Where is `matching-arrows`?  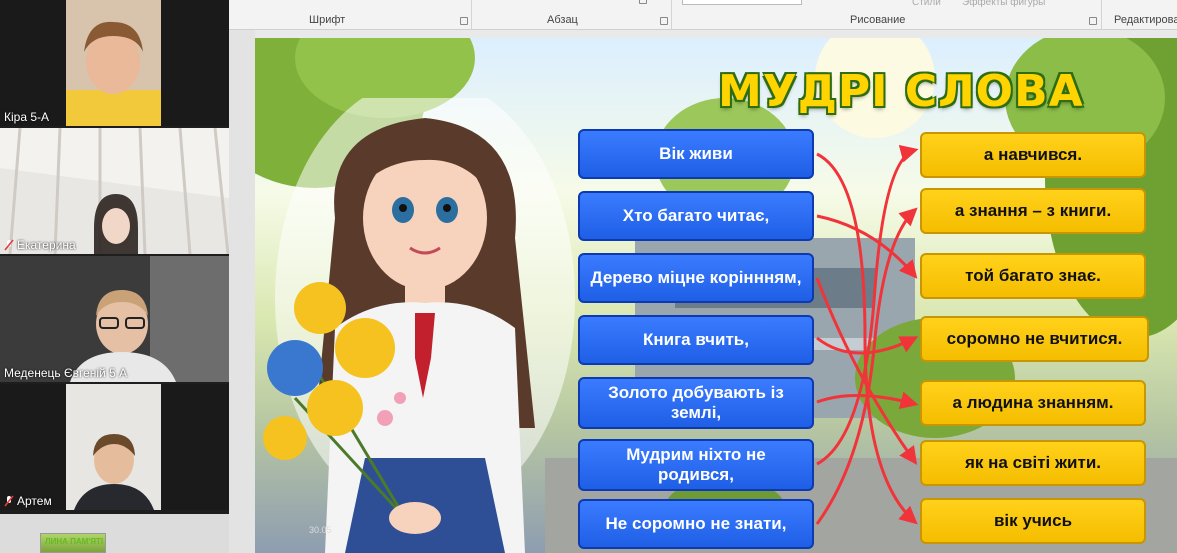
matching-arrows is located at coordinates (867, 335).